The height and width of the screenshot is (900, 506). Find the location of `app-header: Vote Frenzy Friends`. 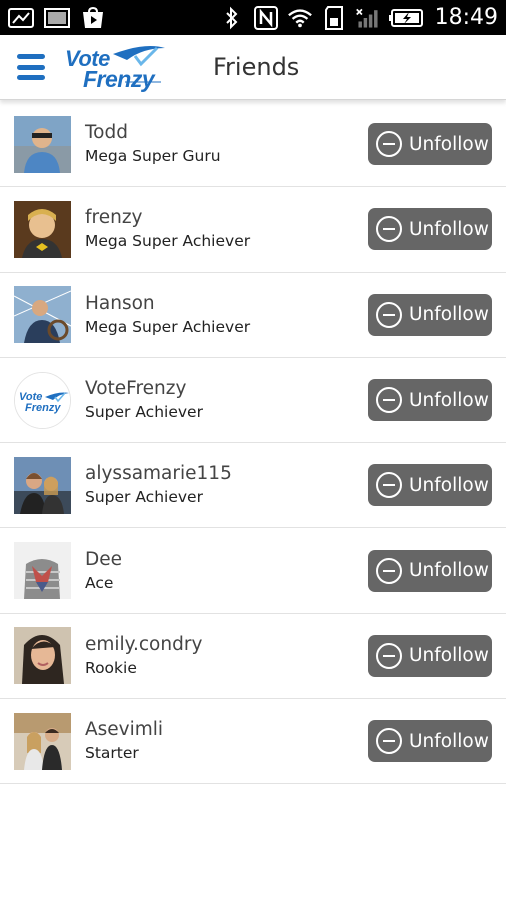

app-header: Vote Frenzy Friends is located at coordinates (253, 67).